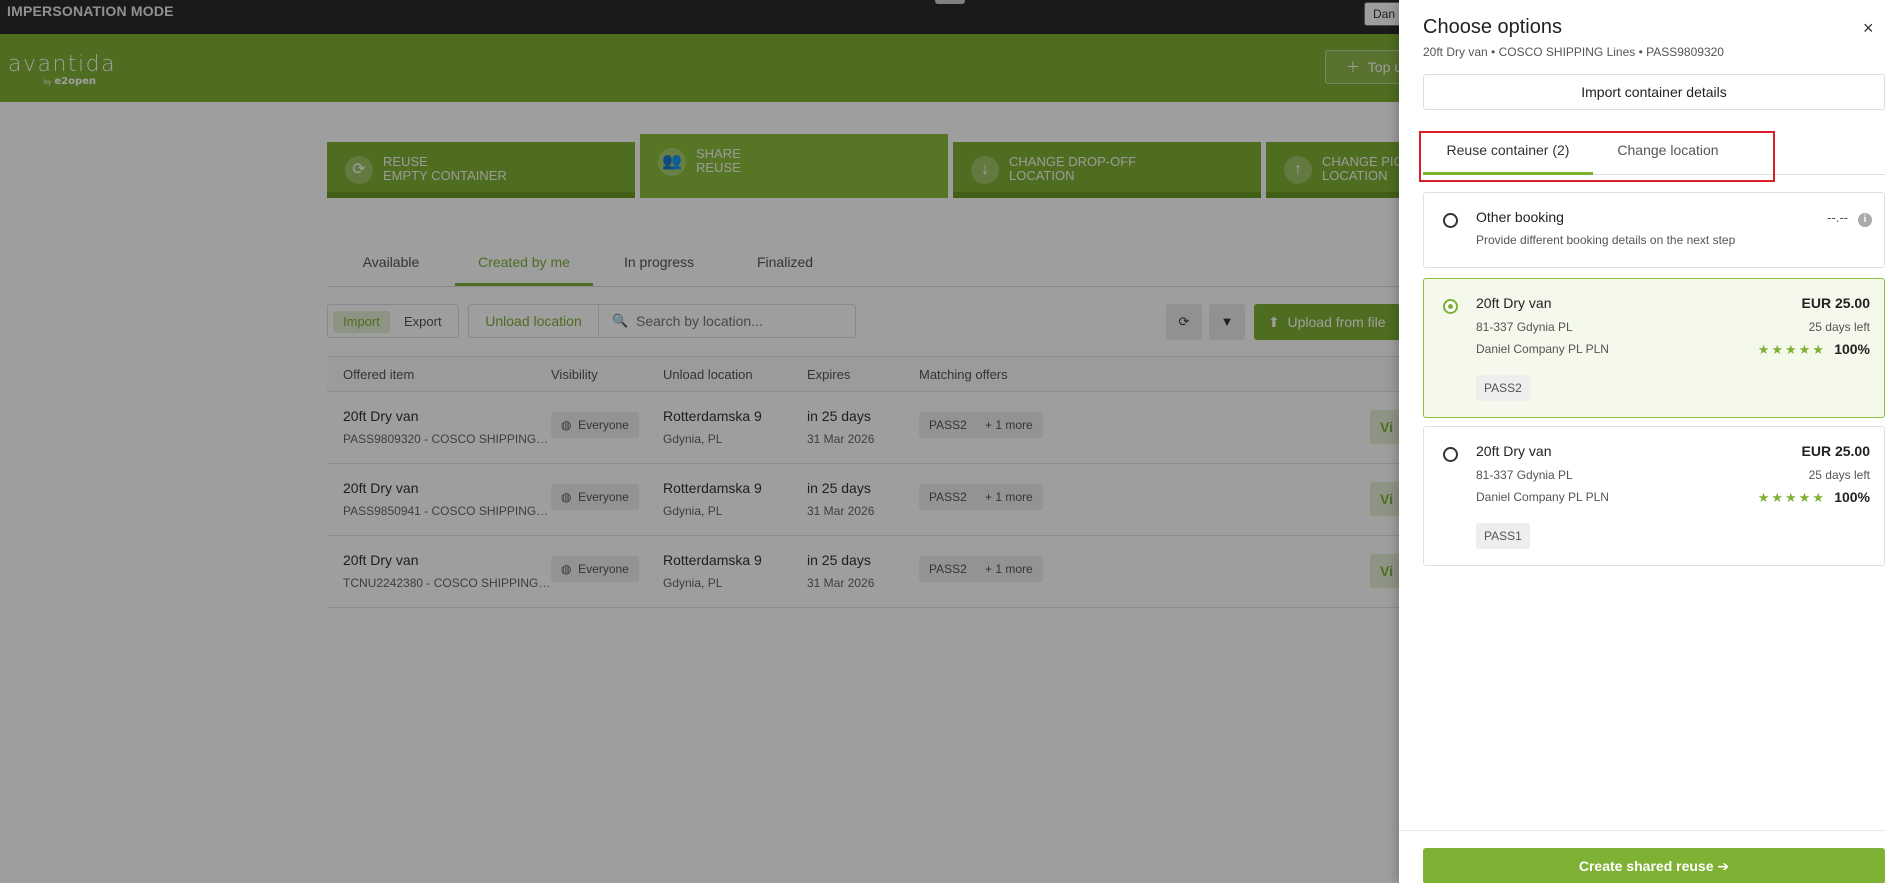 Image resolution: width=1885 pixels, height=883 pixels. Describe the element at coordinates (1492, 27) in the screenshot. I see `panel-title: Choose options` at that location.